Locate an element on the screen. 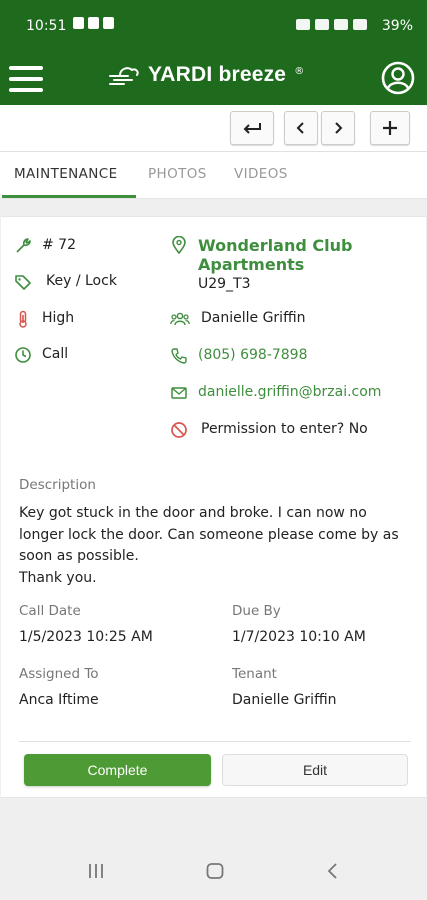 The height and width of the screenshot is (900, 427). divider is located at coordinates (215, 741).